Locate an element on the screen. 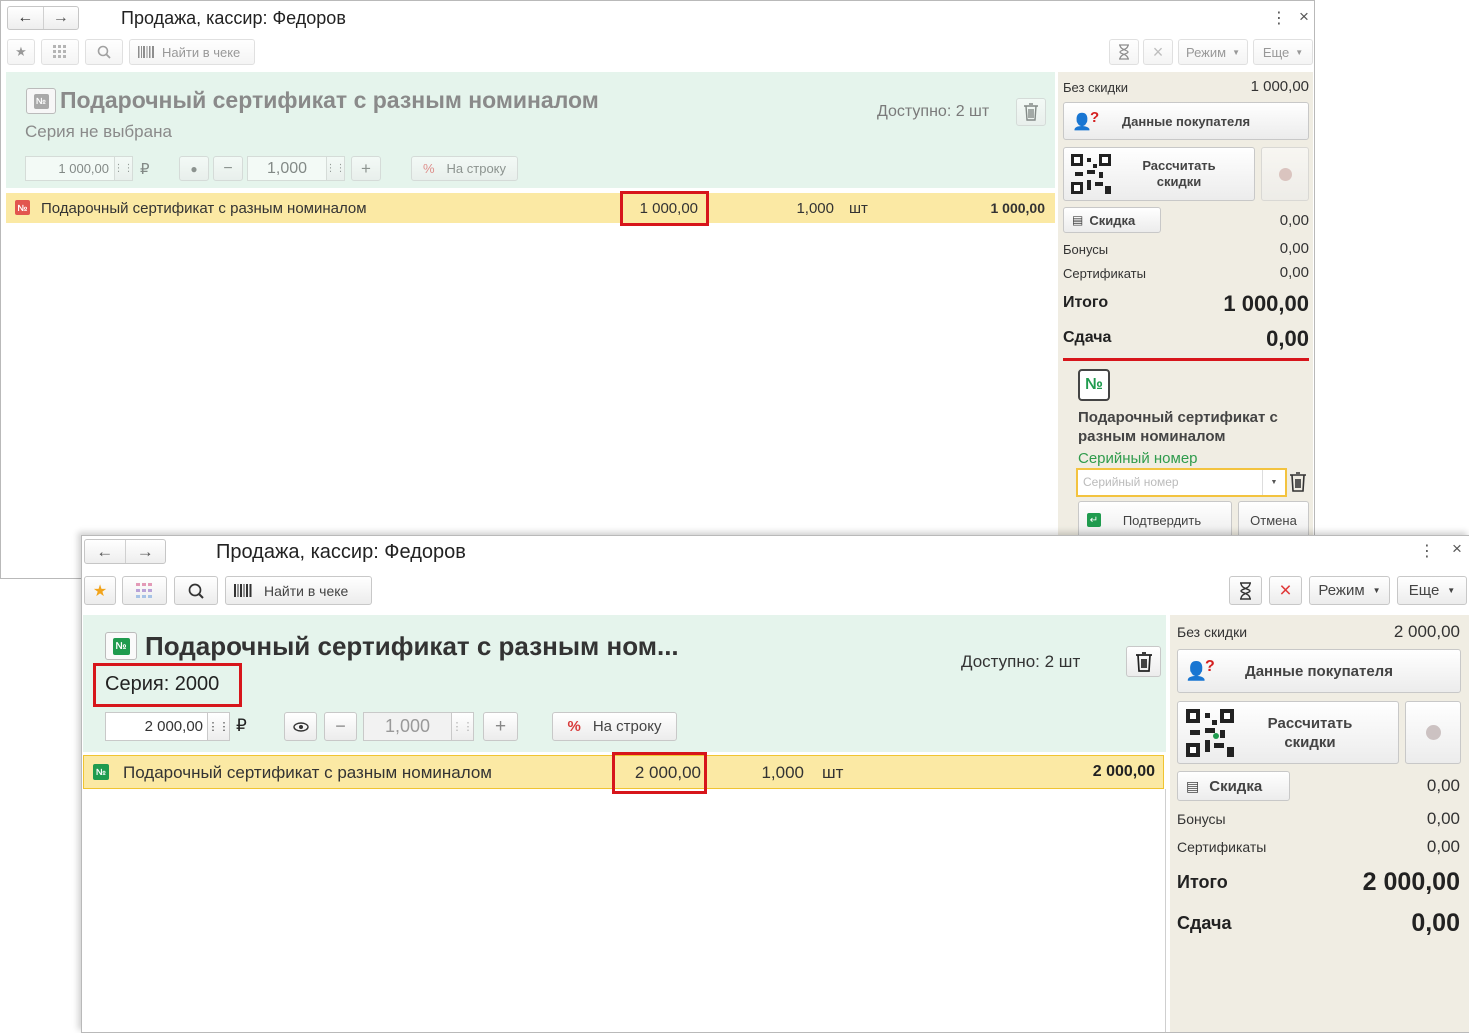  bonuses-value: 0,00 is located at coordinates (1443, 818).